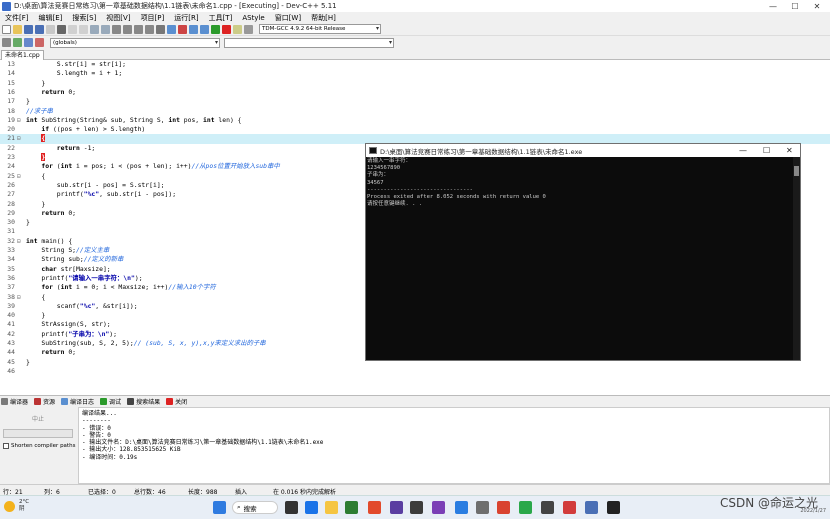  Describe the element at coordinates (160, 29) in the screenshot. I see `toggle-comment-icon` at that location.